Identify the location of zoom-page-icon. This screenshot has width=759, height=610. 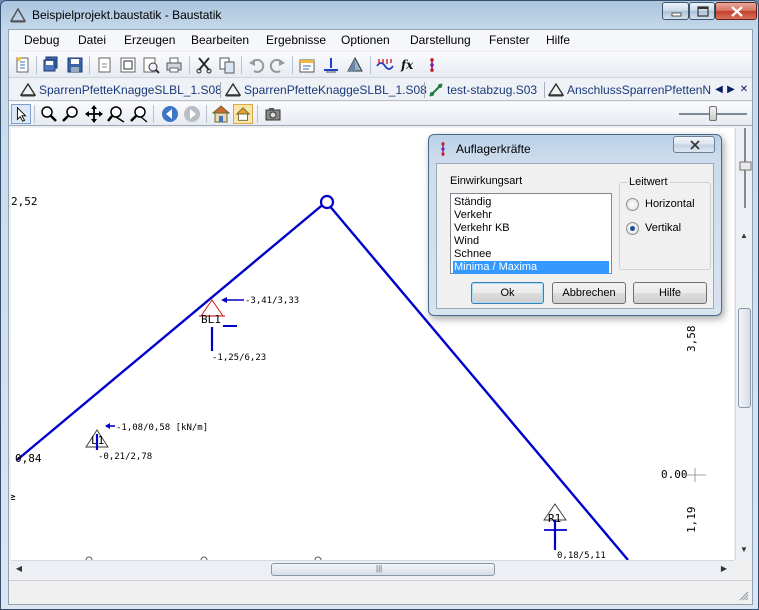
(151, 65).